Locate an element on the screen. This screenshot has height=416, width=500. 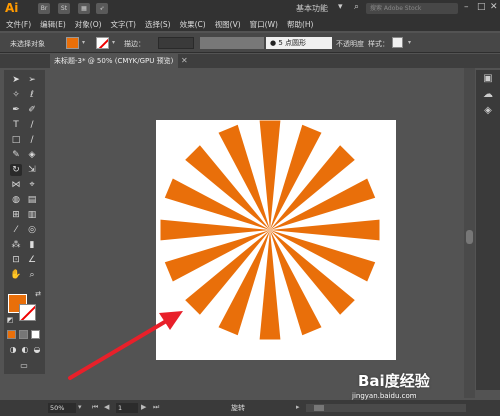
close-tab-icon: ✕ is located at coordinates (184, 60).